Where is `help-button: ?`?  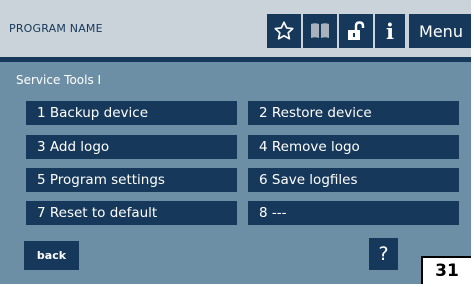 help-button: ? is located at coordinates (383, 254).